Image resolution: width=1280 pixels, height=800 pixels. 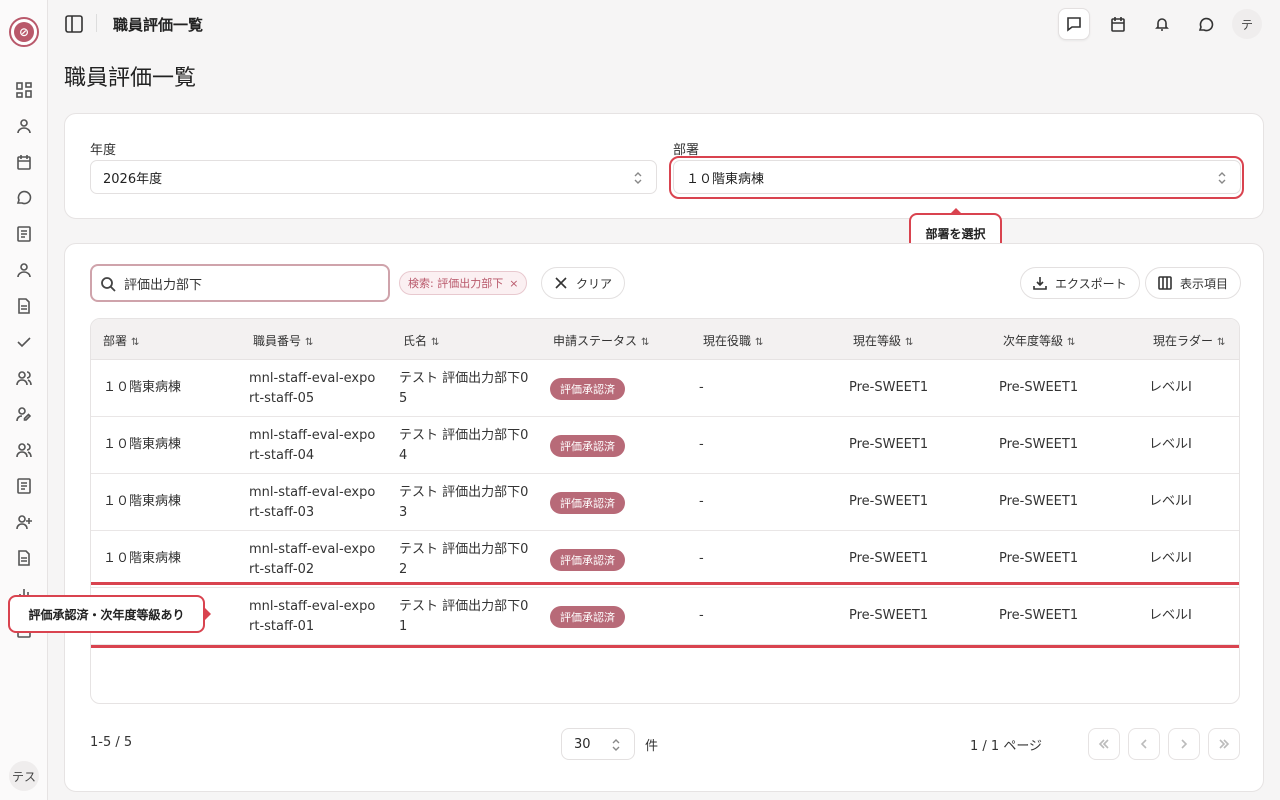 I want to click on column-header: 現在役職 ⇅, so click(x=733, y=340).